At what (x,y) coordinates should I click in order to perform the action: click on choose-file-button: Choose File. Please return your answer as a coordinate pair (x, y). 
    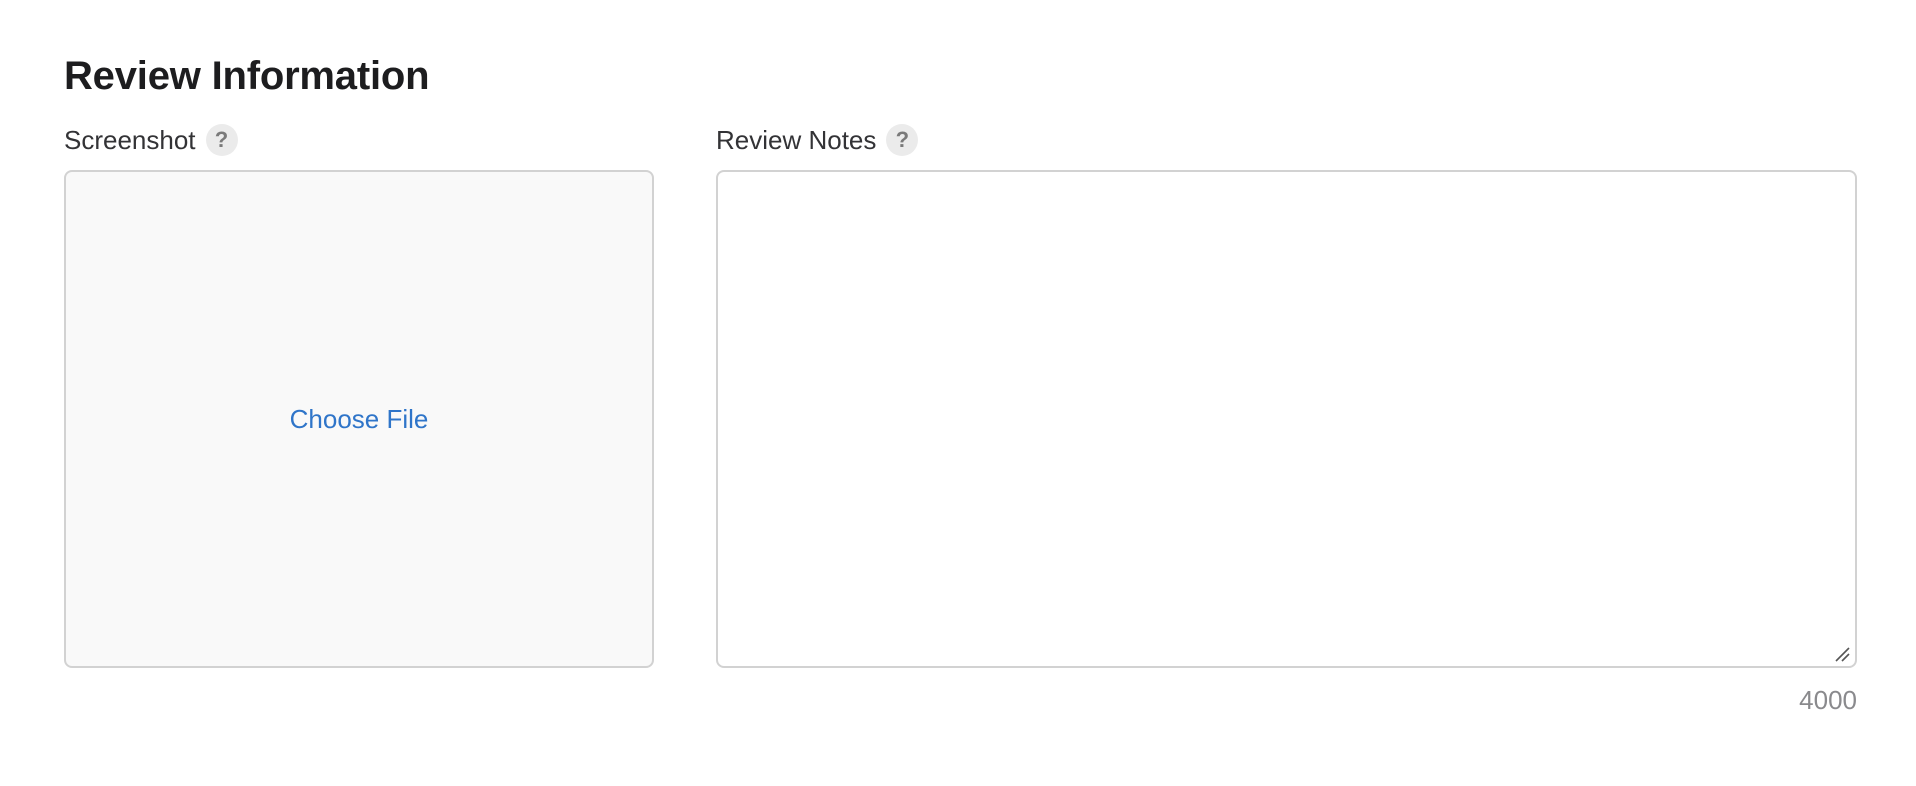
    Looking at the image, I should click on (359, 419).